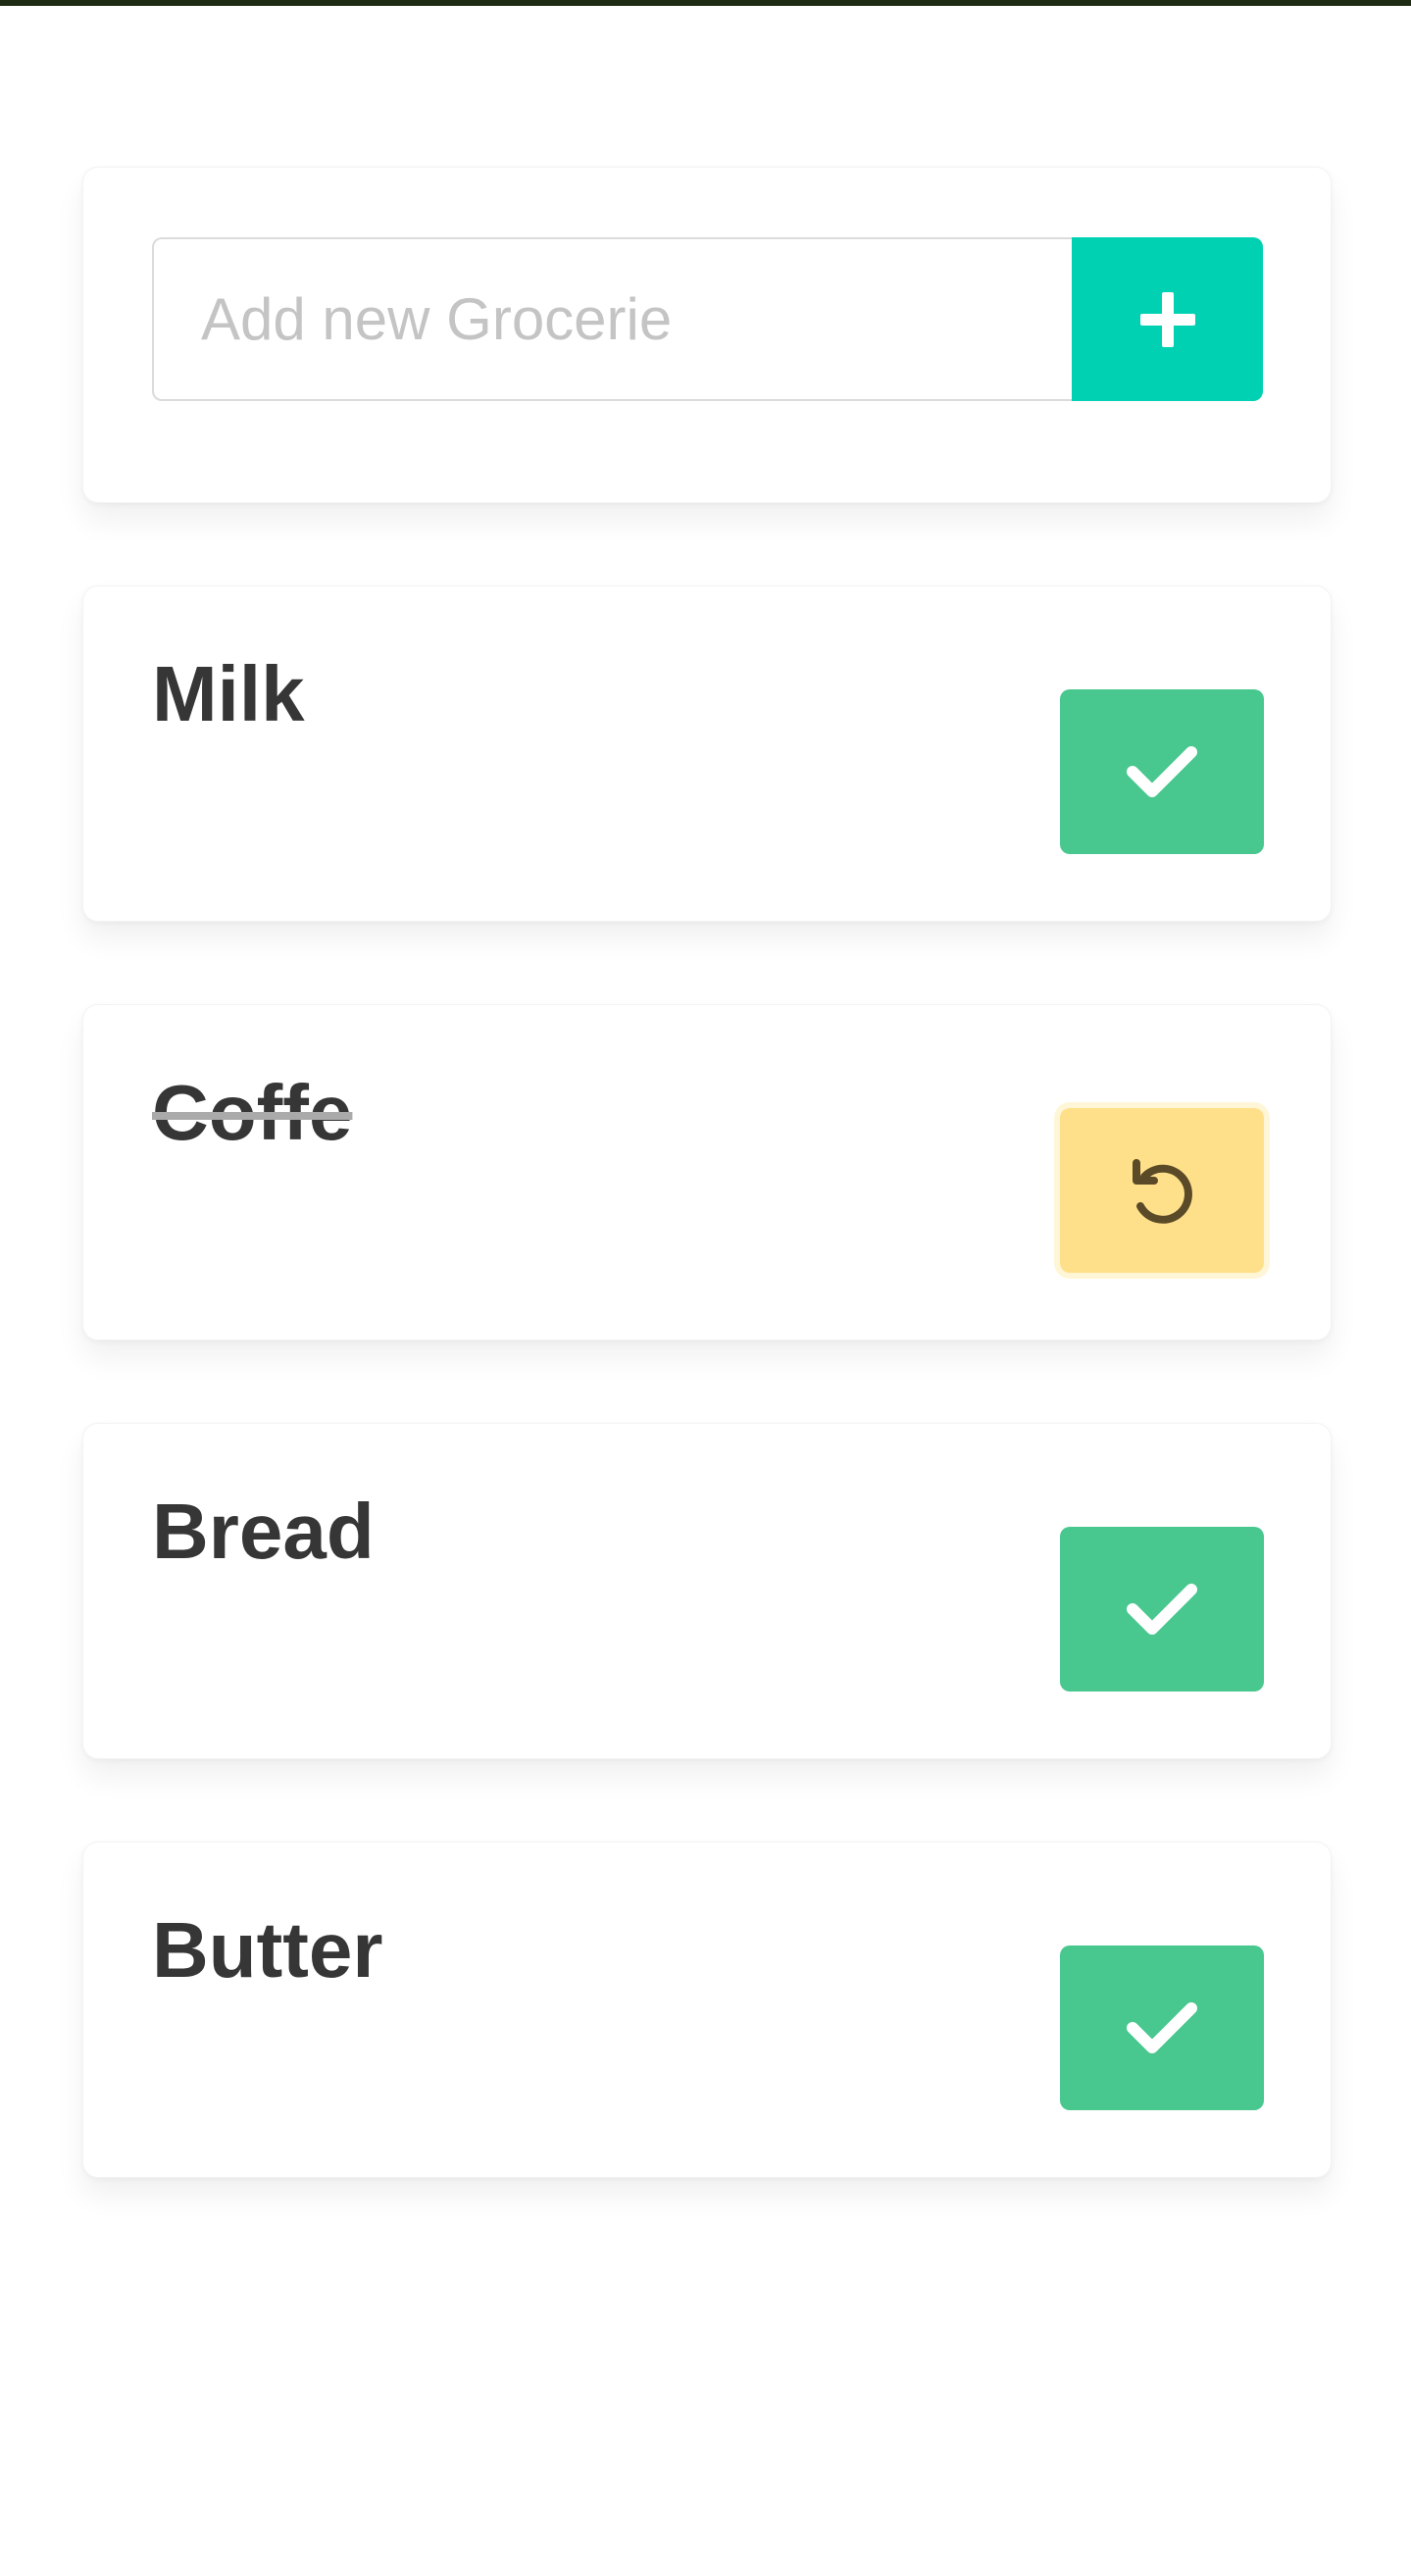  What do you see at coordinates (707, 753) in the screenshot?
I see `grocery-item-card: Milk` at bounding box center [707, 753].